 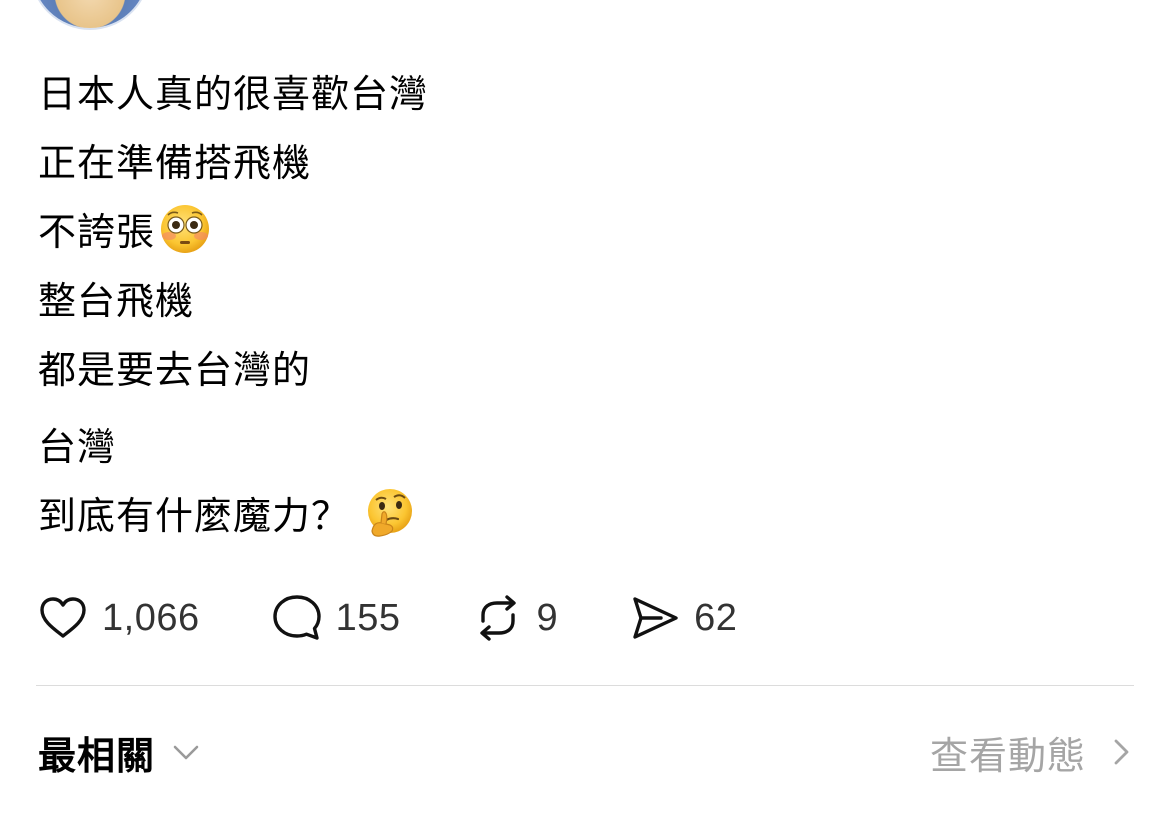 What do you see at coordinates (97, 755) in the screenshot?
I see `reply-sort-label: 最相關` at bounding box center [97, 755].